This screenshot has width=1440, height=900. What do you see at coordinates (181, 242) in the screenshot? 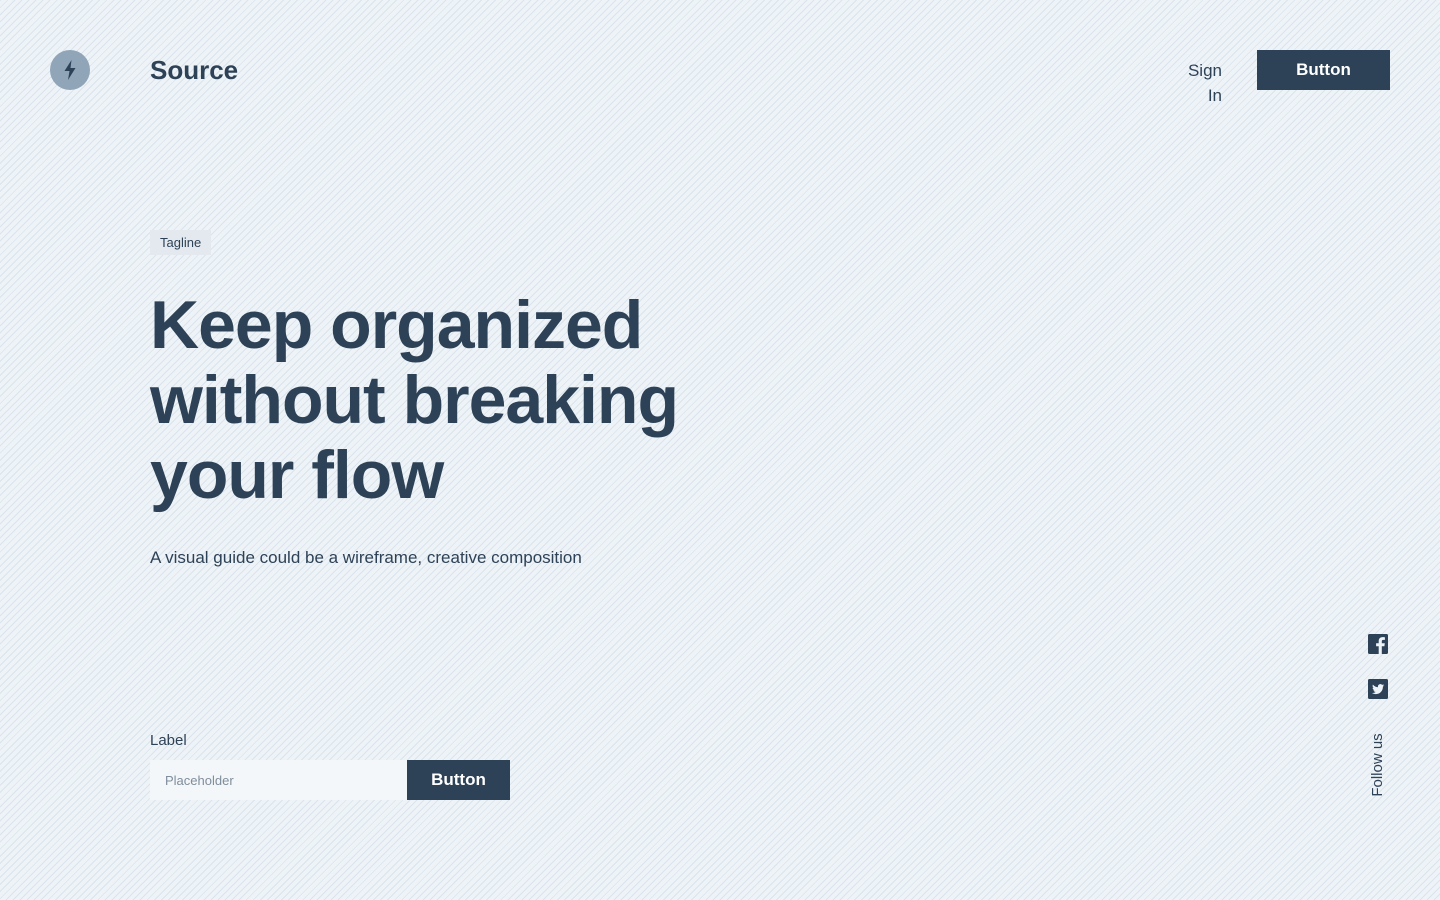
I see `tagline-badge: Tagline` at bounding box center [181, 242].